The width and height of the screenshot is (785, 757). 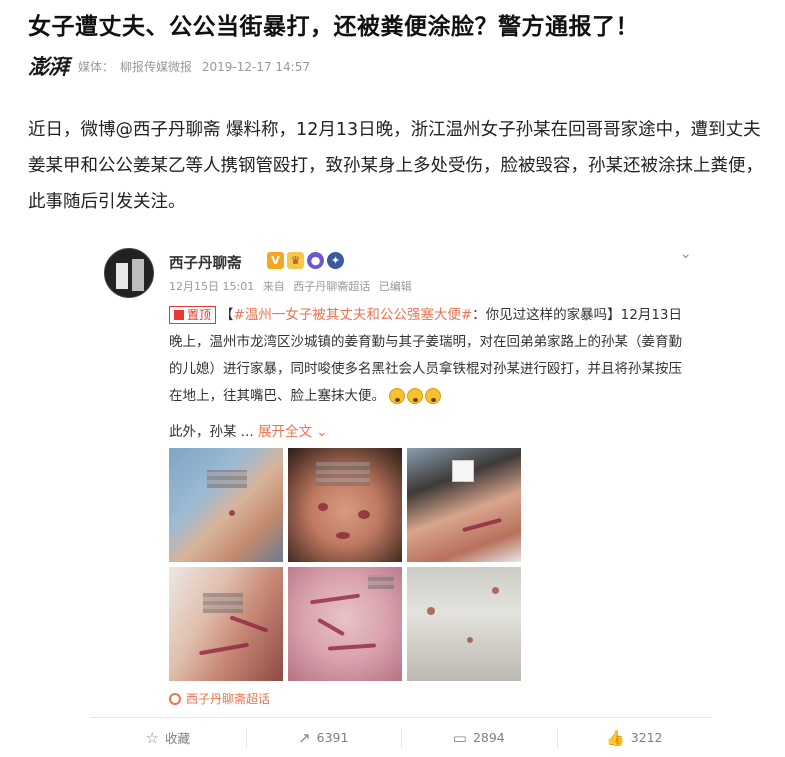 I want to click on supertopic-icon, so click(x=175, y=698).